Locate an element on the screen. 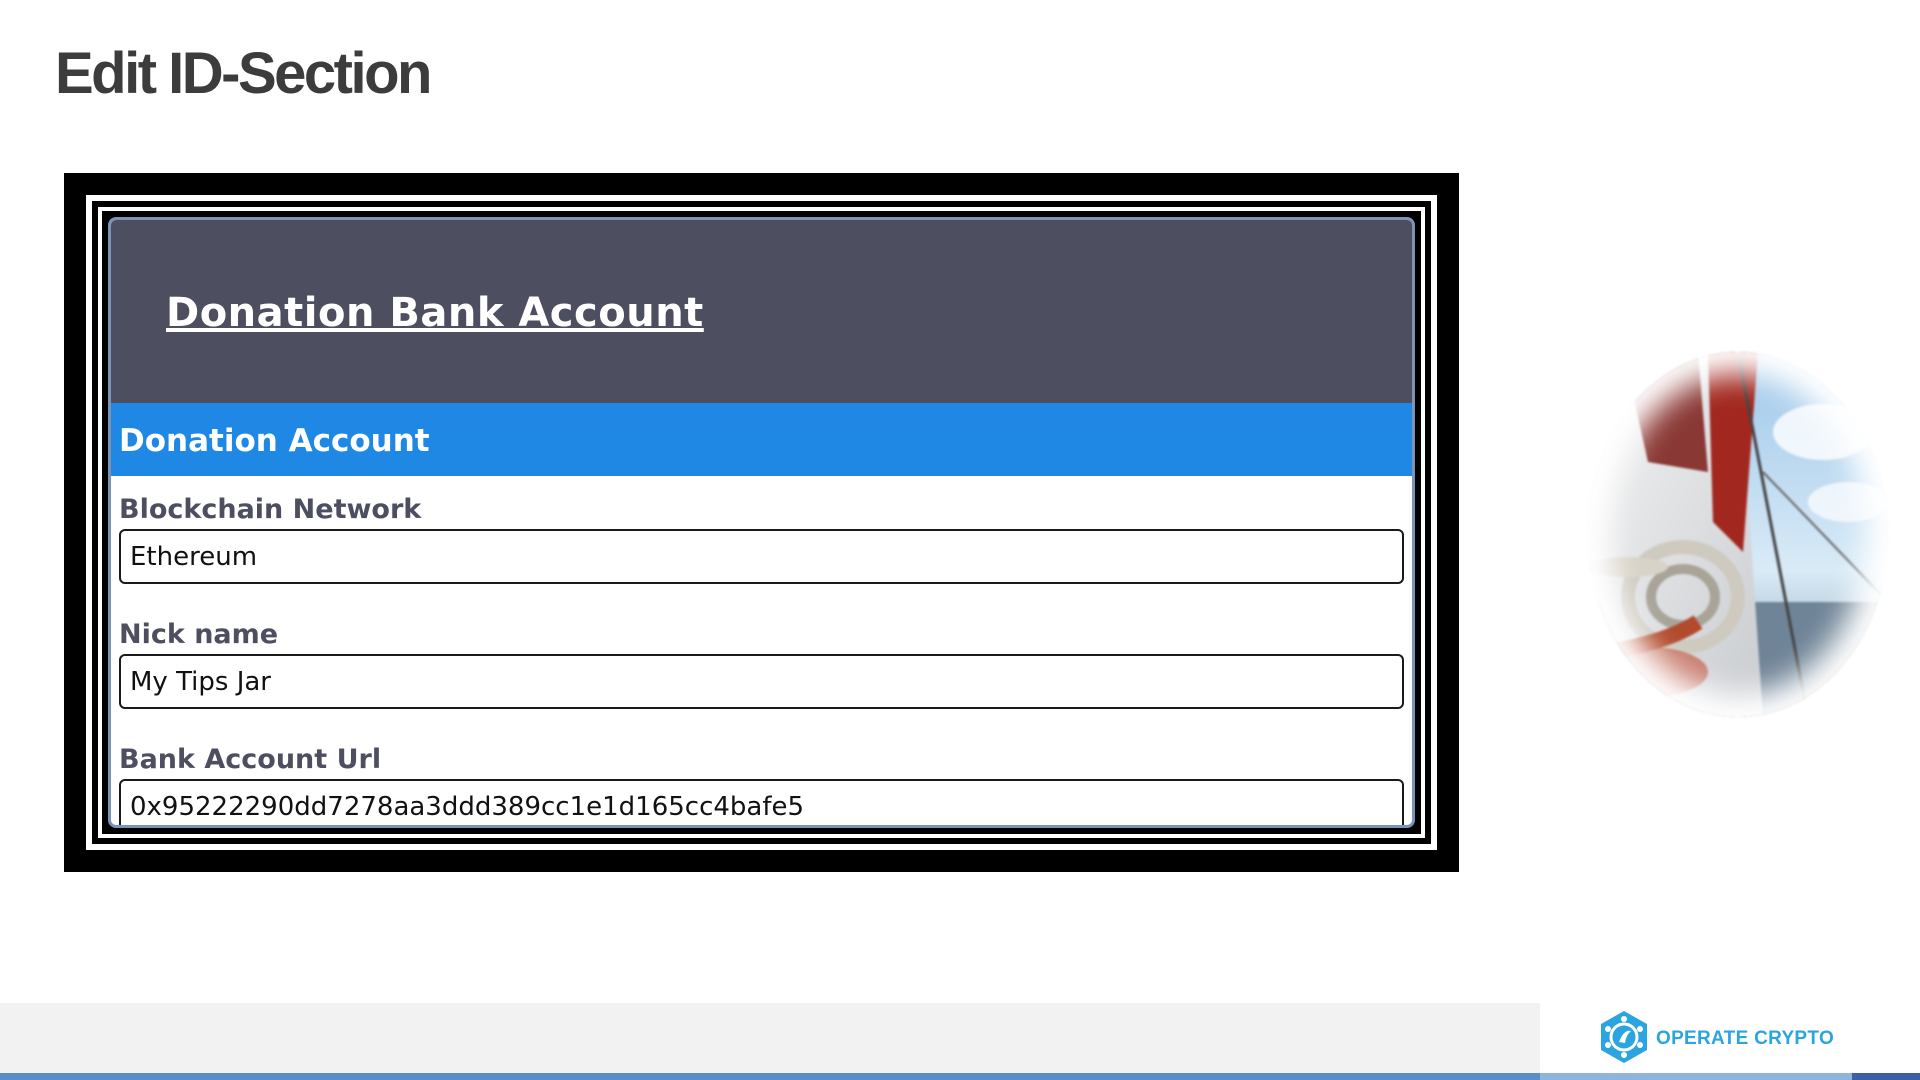  sailboat-rope-photo is located at coordinates (1738, 534).